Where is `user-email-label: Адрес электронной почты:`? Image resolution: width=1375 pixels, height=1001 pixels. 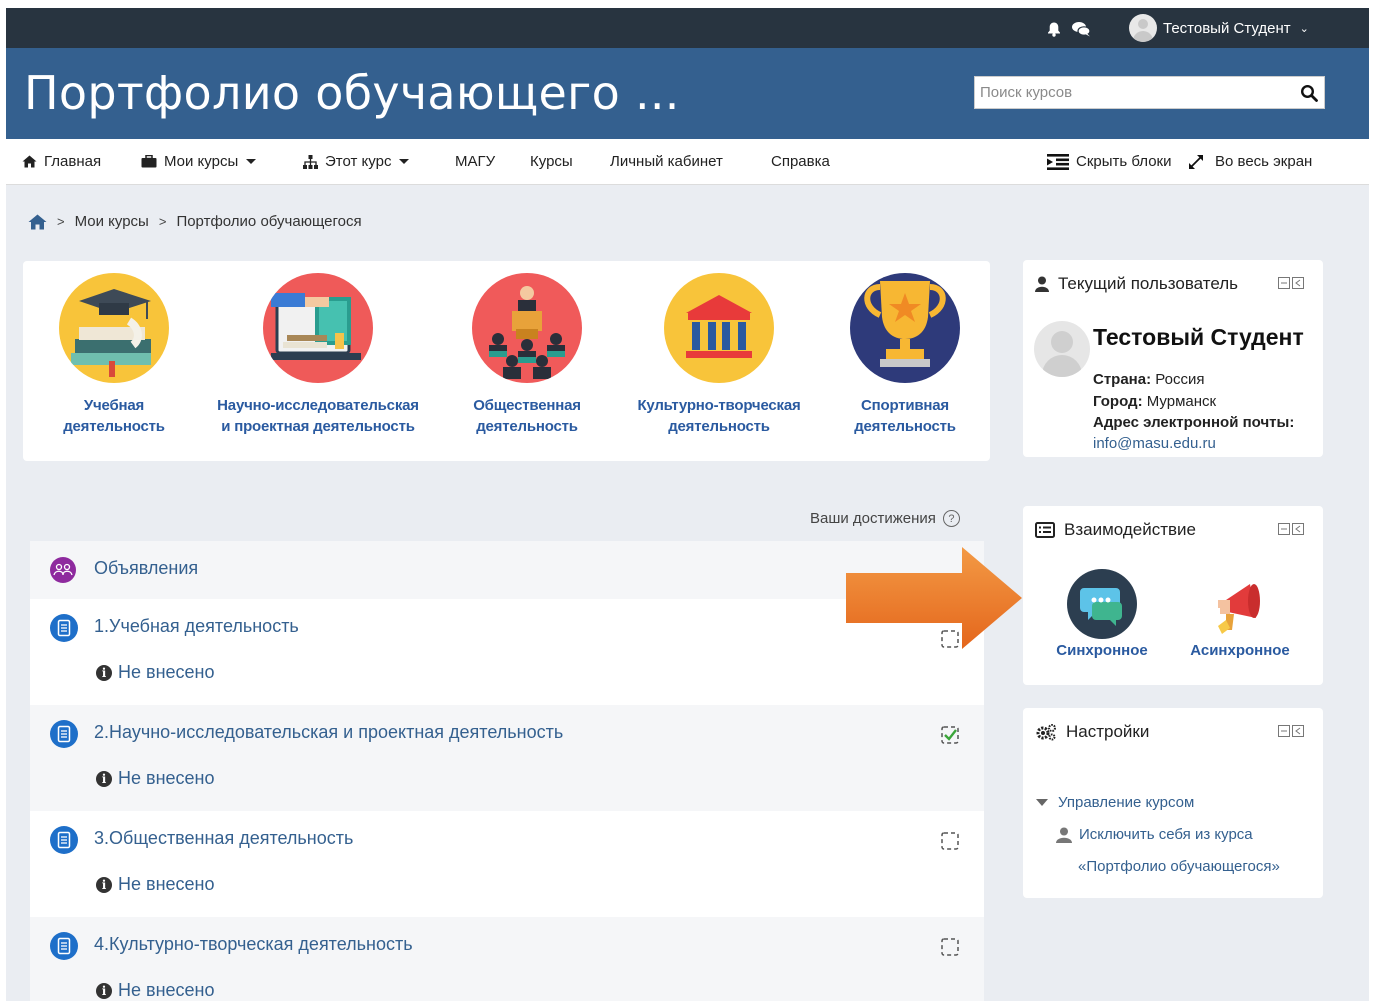
user-email-label: Адрес электронной почты: is located at coordinates (1194, 422).